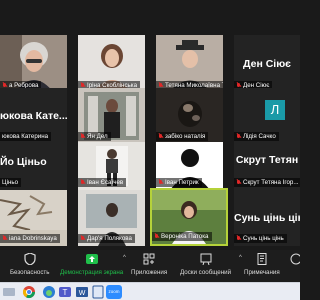 This screenshot has height=300, width=320. Describe the element at coordinates (30, 259) in the screenshot. I see `shield-icon` at that location.